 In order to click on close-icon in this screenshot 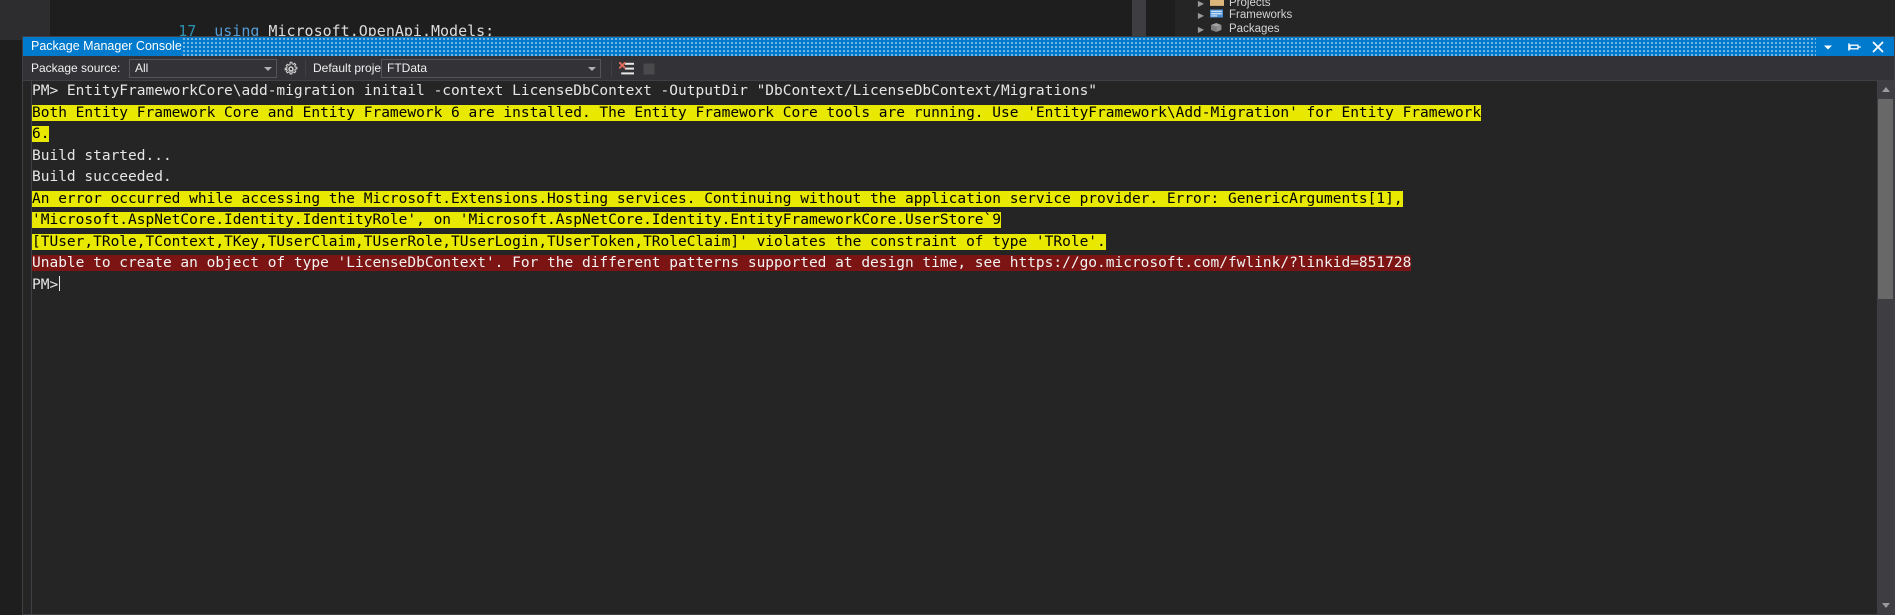, I will do `click(1878, 46)`.